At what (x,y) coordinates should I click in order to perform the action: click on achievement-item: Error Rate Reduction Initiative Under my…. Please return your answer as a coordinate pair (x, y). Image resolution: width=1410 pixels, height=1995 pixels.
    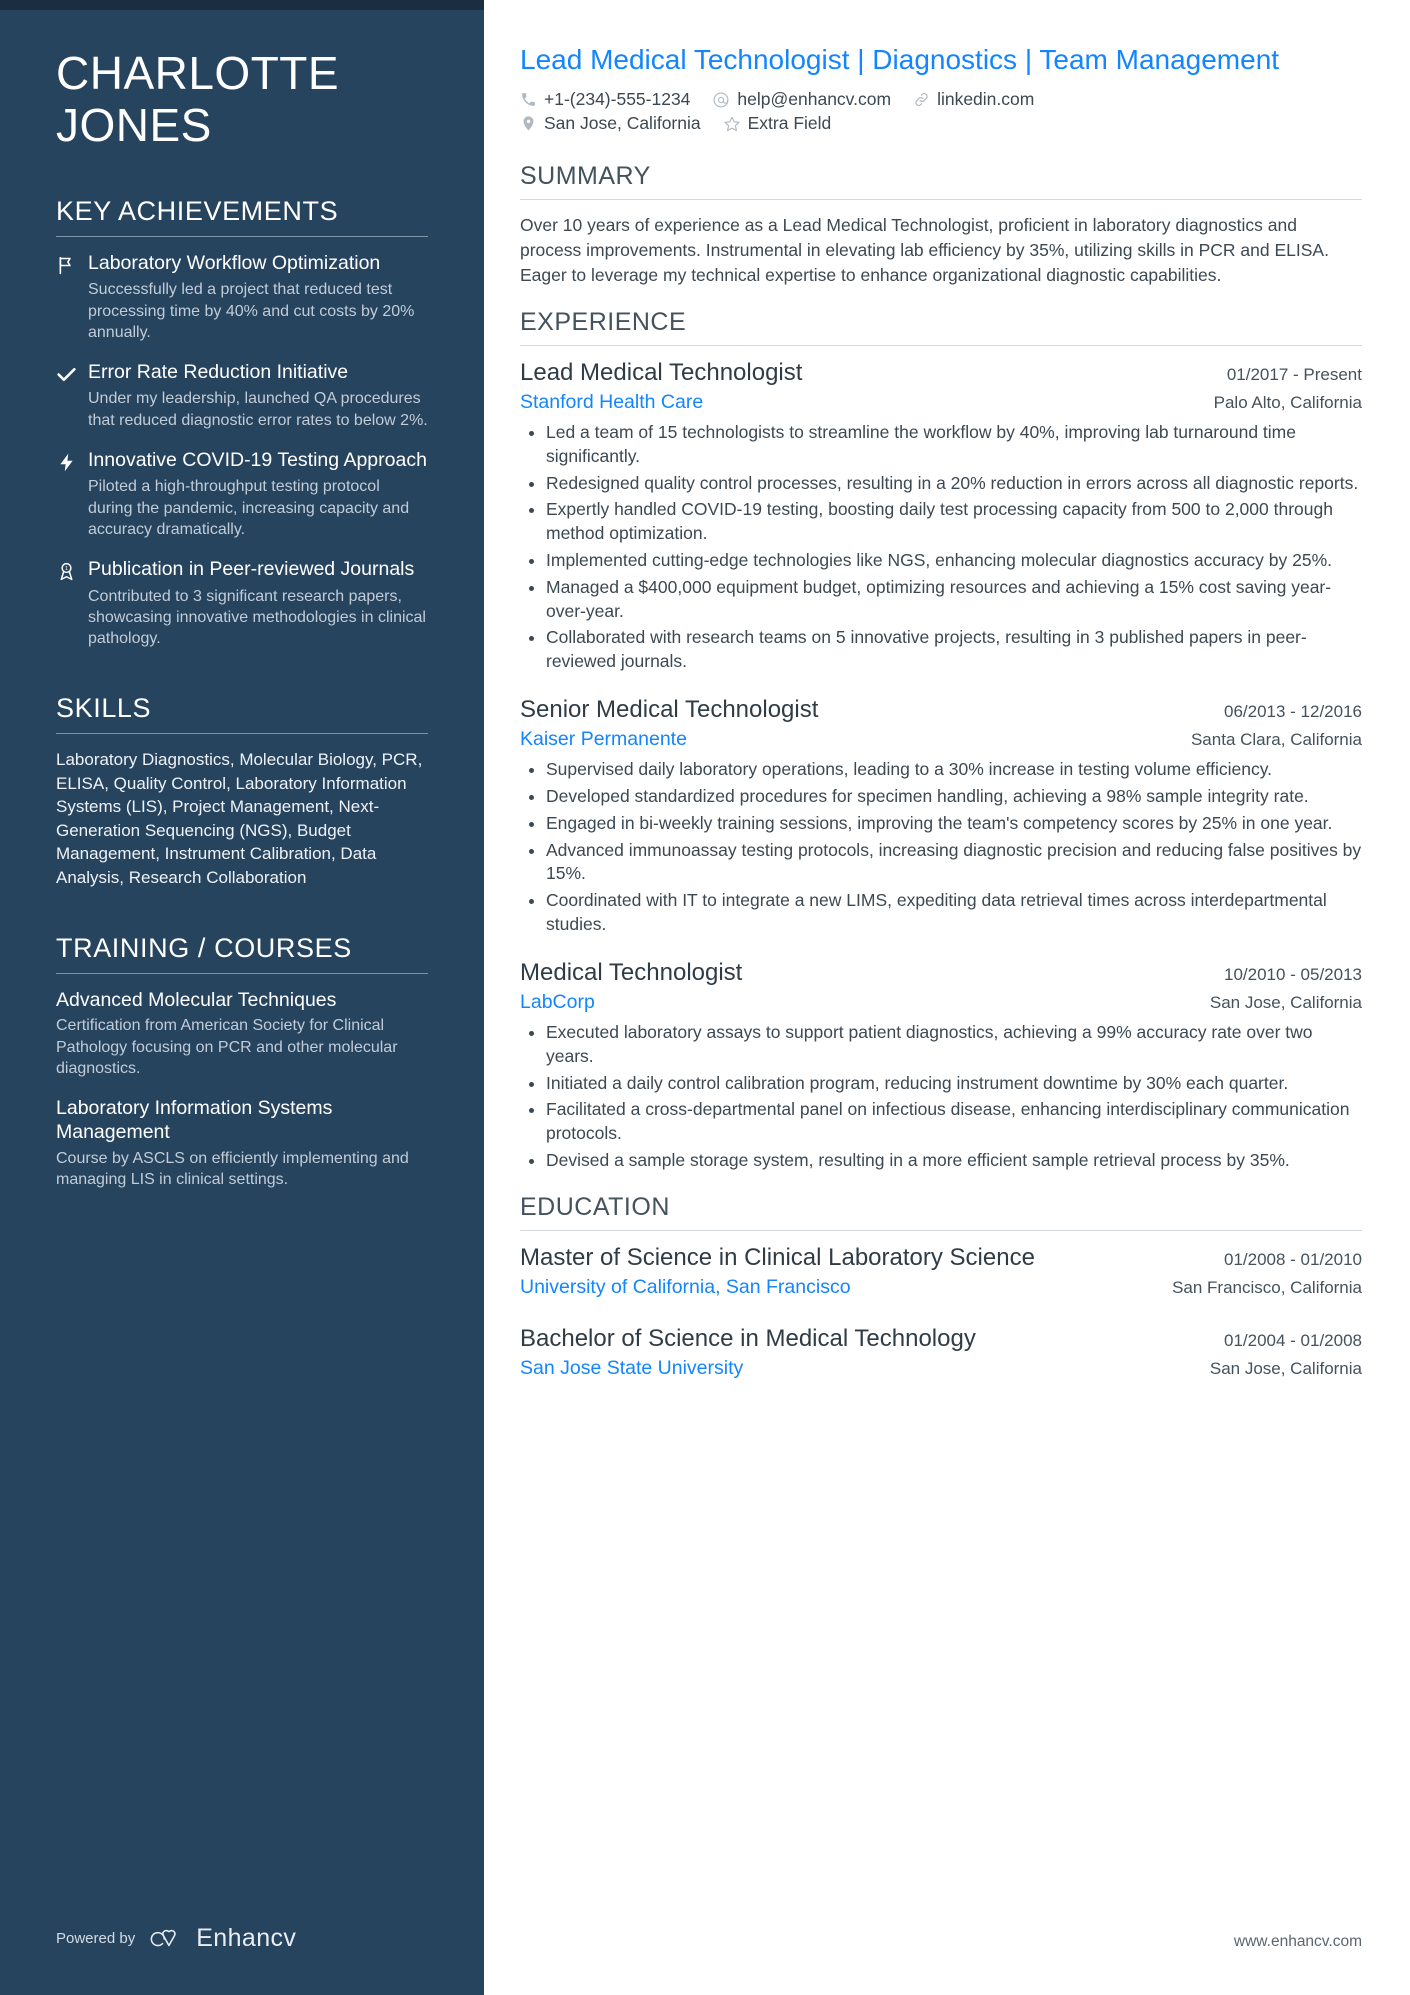
    Looking at the image, I should click on (242, 395).